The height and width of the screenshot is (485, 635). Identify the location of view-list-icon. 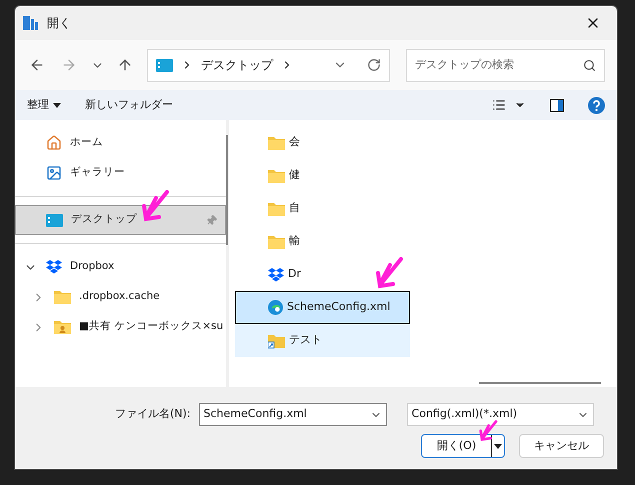
(499, 105).